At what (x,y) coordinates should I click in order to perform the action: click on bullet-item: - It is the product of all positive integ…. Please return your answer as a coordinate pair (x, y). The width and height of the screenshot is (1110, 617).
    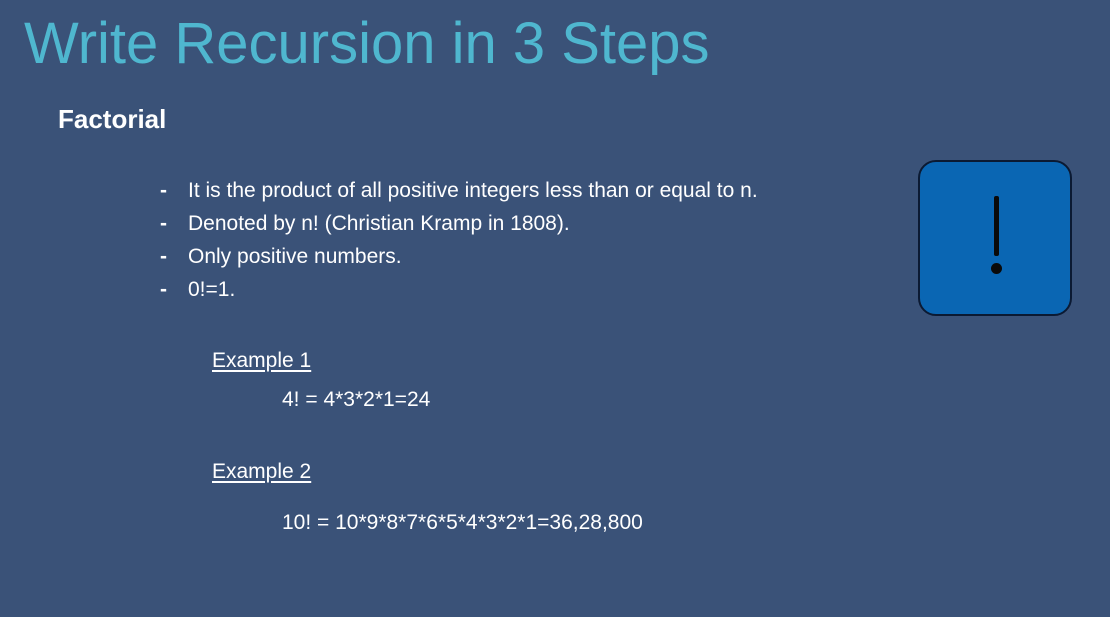
    Looking at the image, I should click on (459, 192).